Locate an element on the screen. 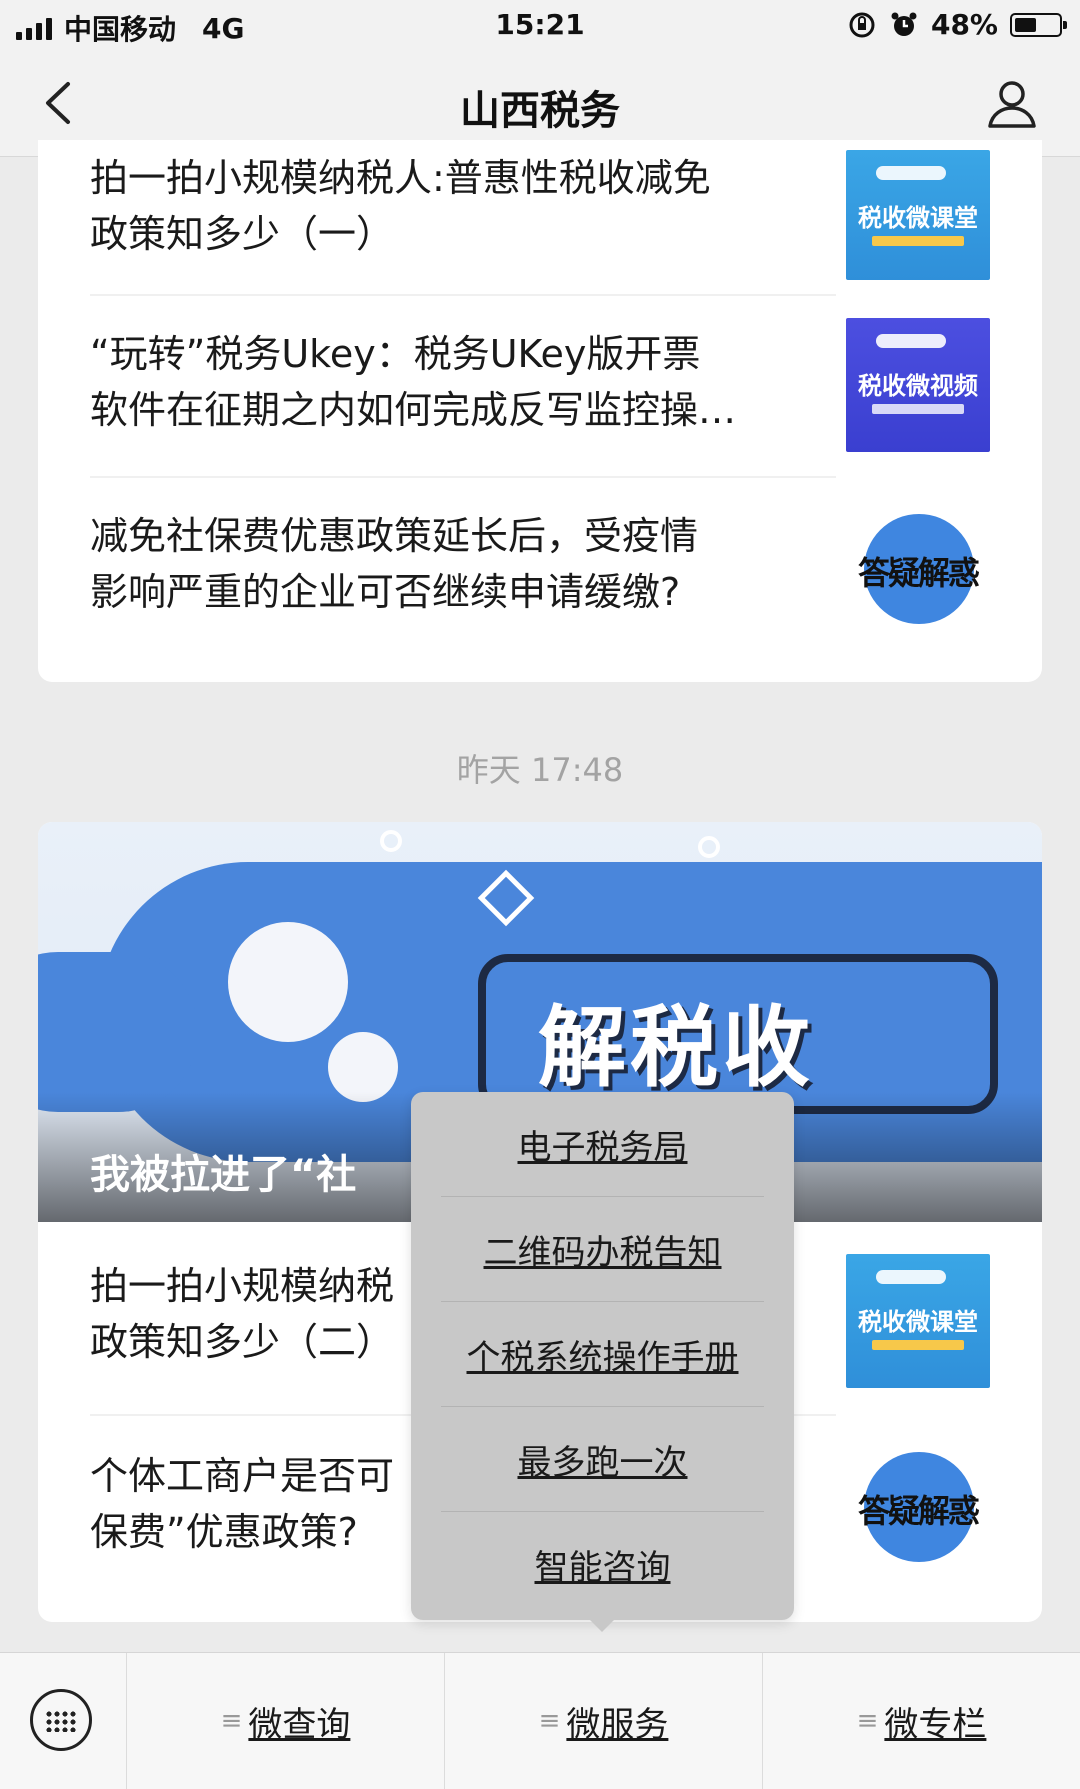 This screenshot has width=1080, height=1789. bottom-menu-bar: ≡ 微查询 ≡ 微服务 ≡ 微专栏 is located at coordinates (540, 1720).